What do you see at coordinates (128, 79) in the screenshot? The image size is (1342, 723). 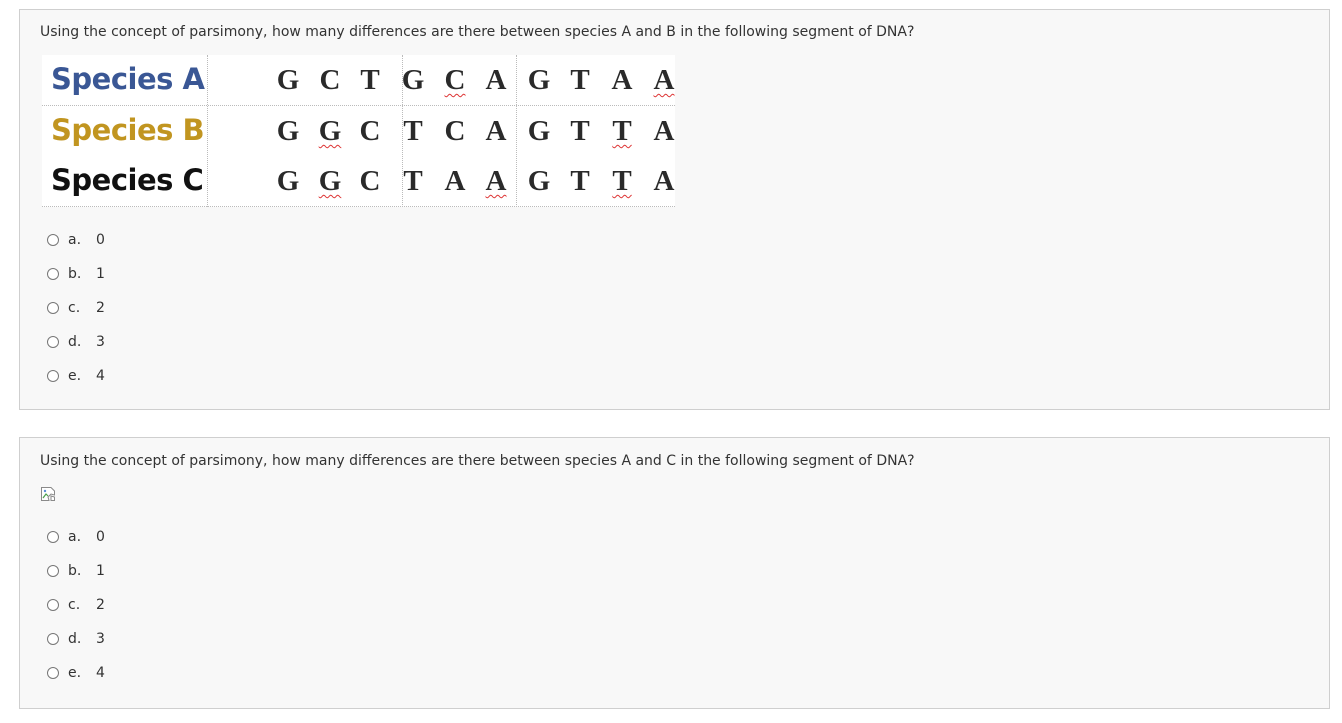 I see `species-a-label: Species A` at bounding box center [128, 79].